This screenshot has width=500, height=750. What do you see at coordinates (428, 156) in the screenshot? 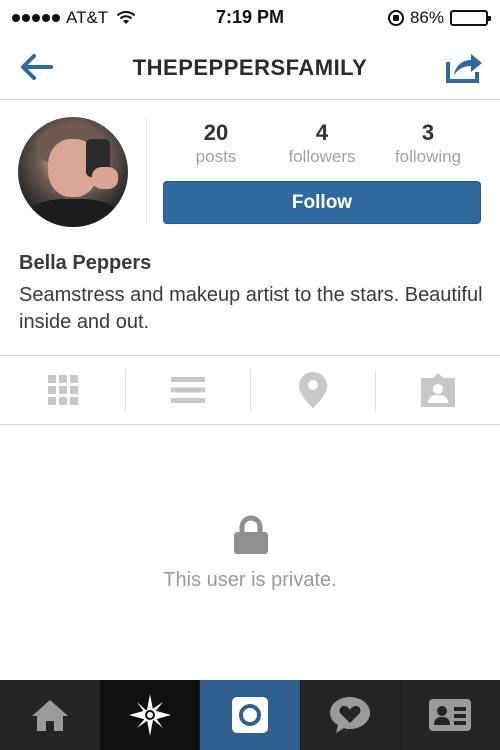
I see `stat-label: following` at bounding box center [428, 156].